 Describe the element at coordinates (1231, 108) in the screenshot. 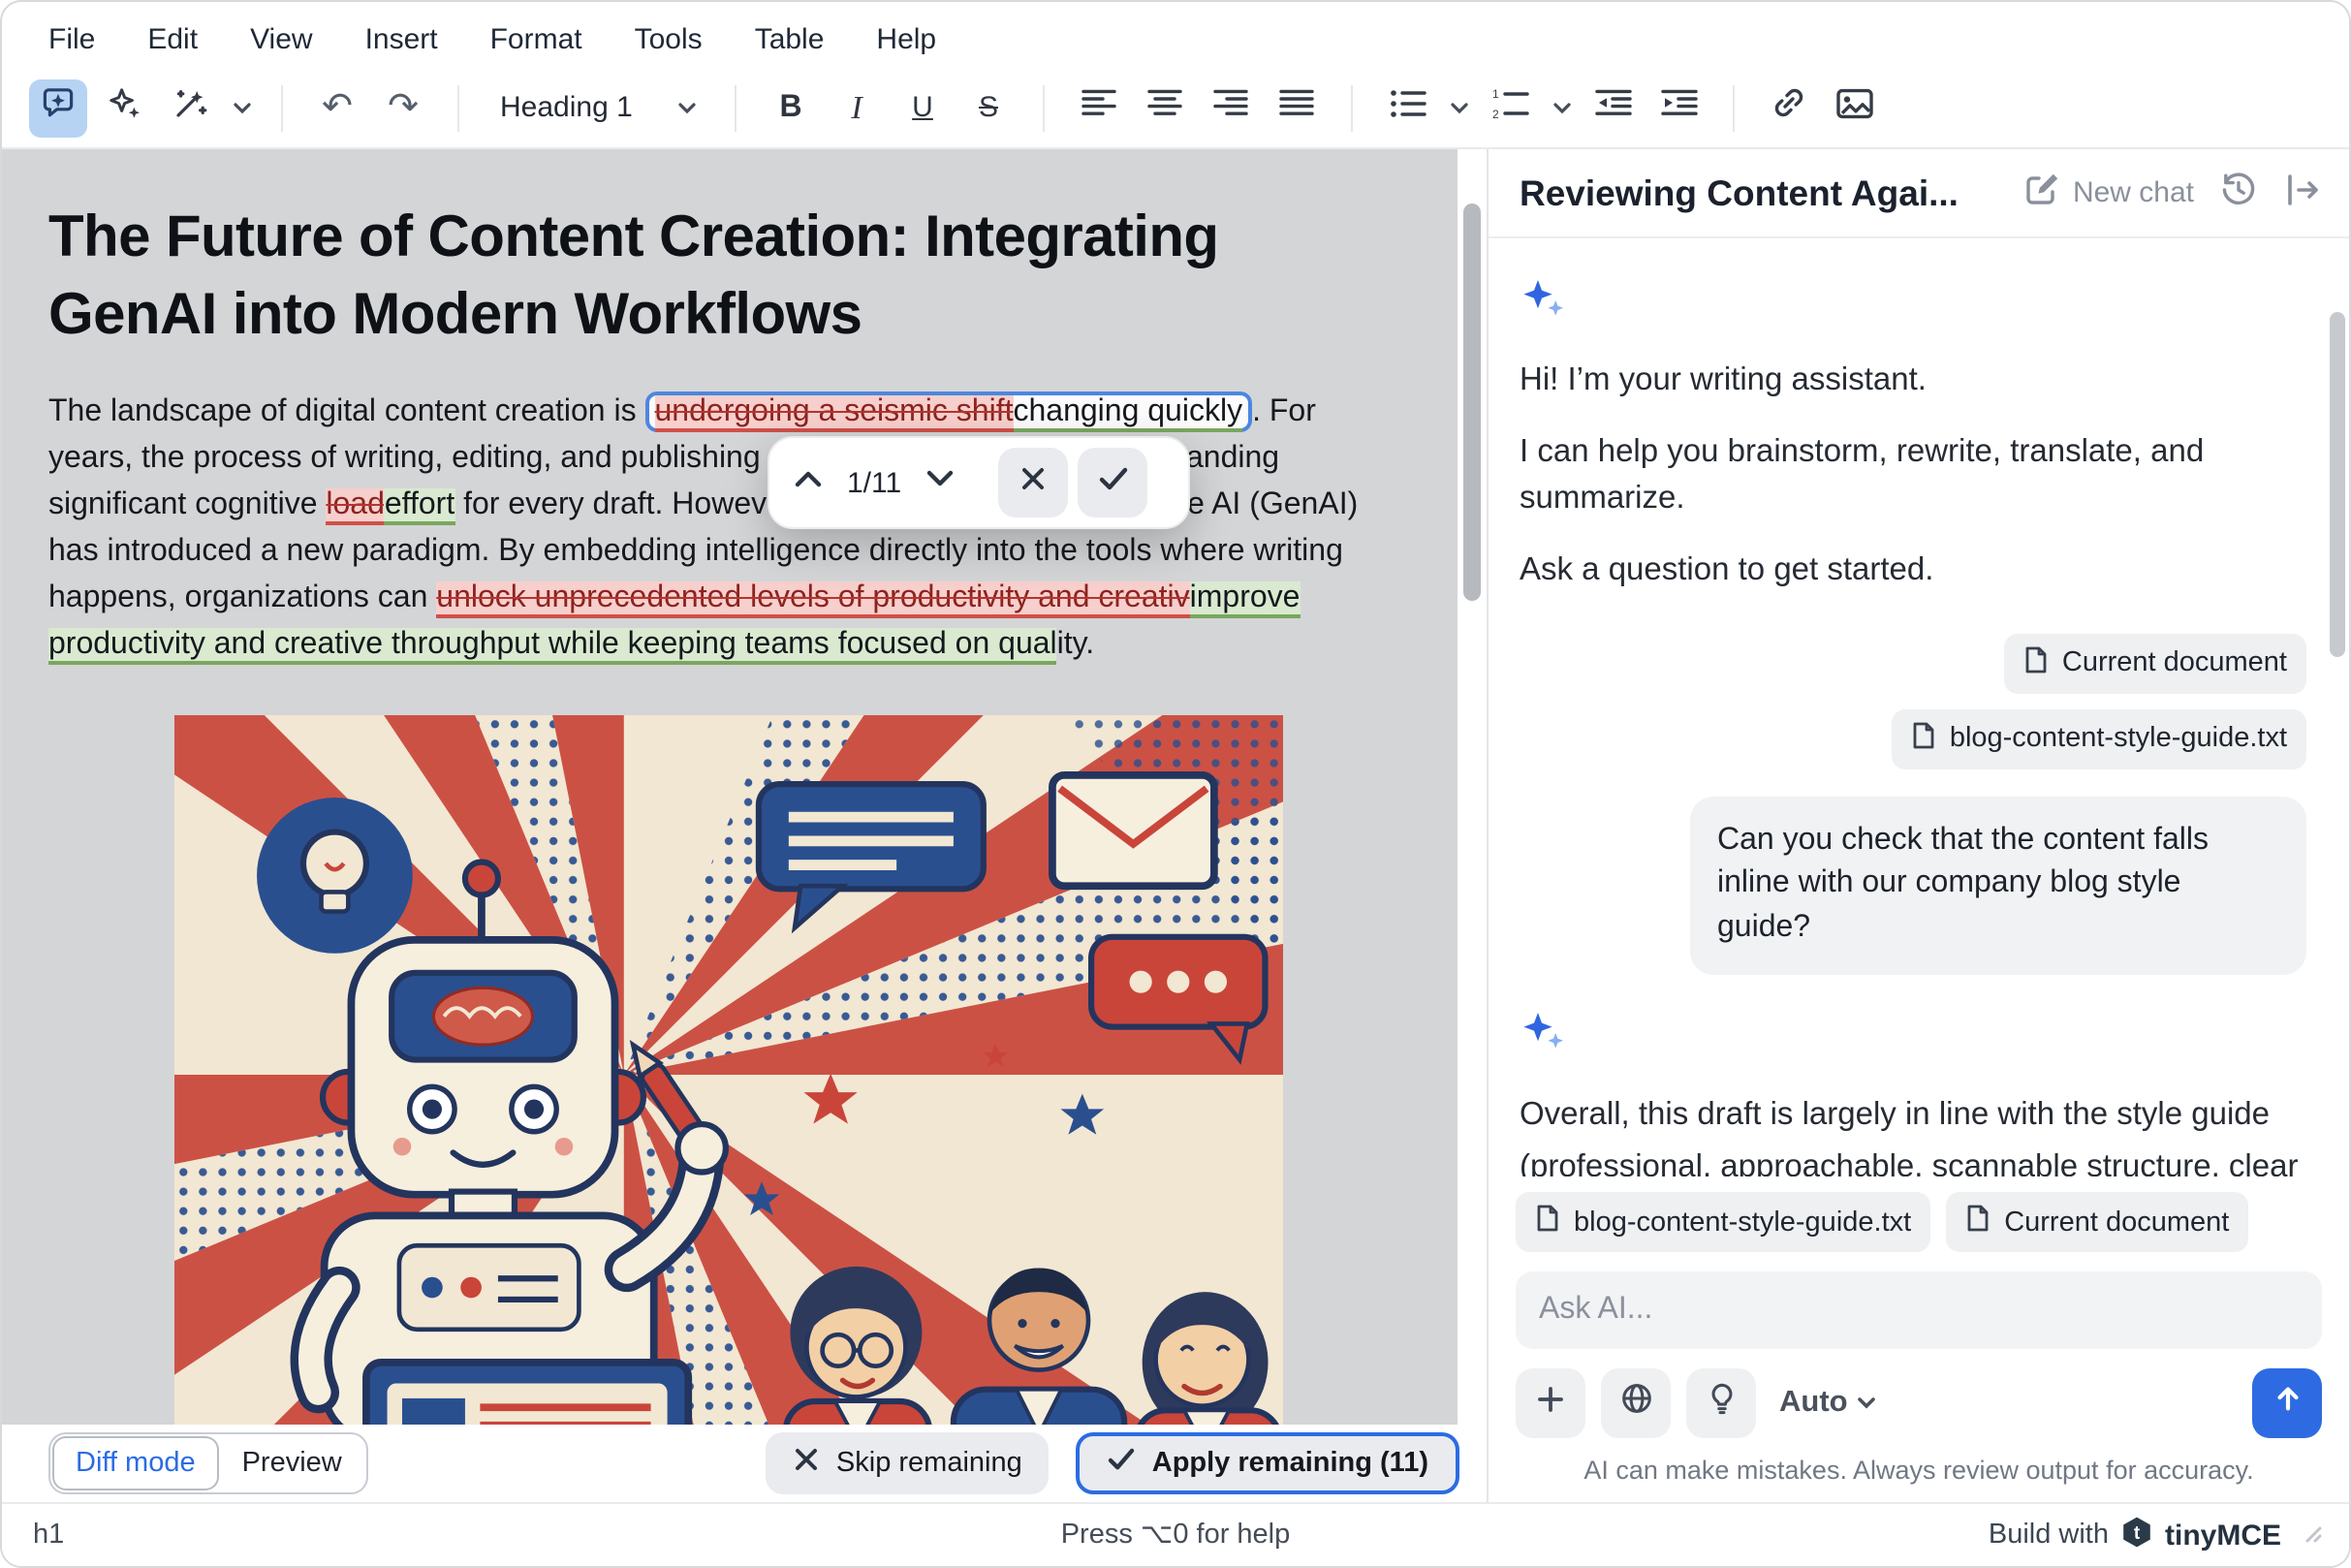

I see `align-right-button` at that location.